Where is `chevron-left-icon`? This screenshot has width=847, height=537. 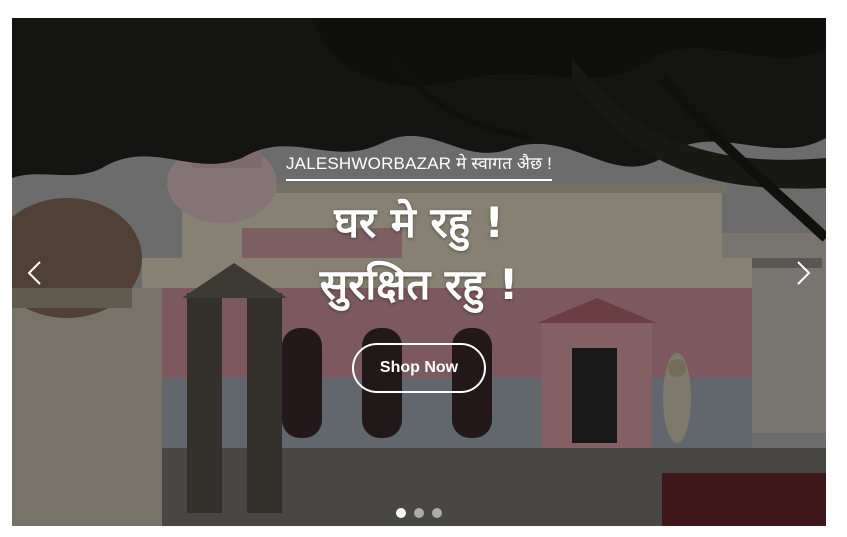
chevron-left-icon is located at coordinates (34, 273).